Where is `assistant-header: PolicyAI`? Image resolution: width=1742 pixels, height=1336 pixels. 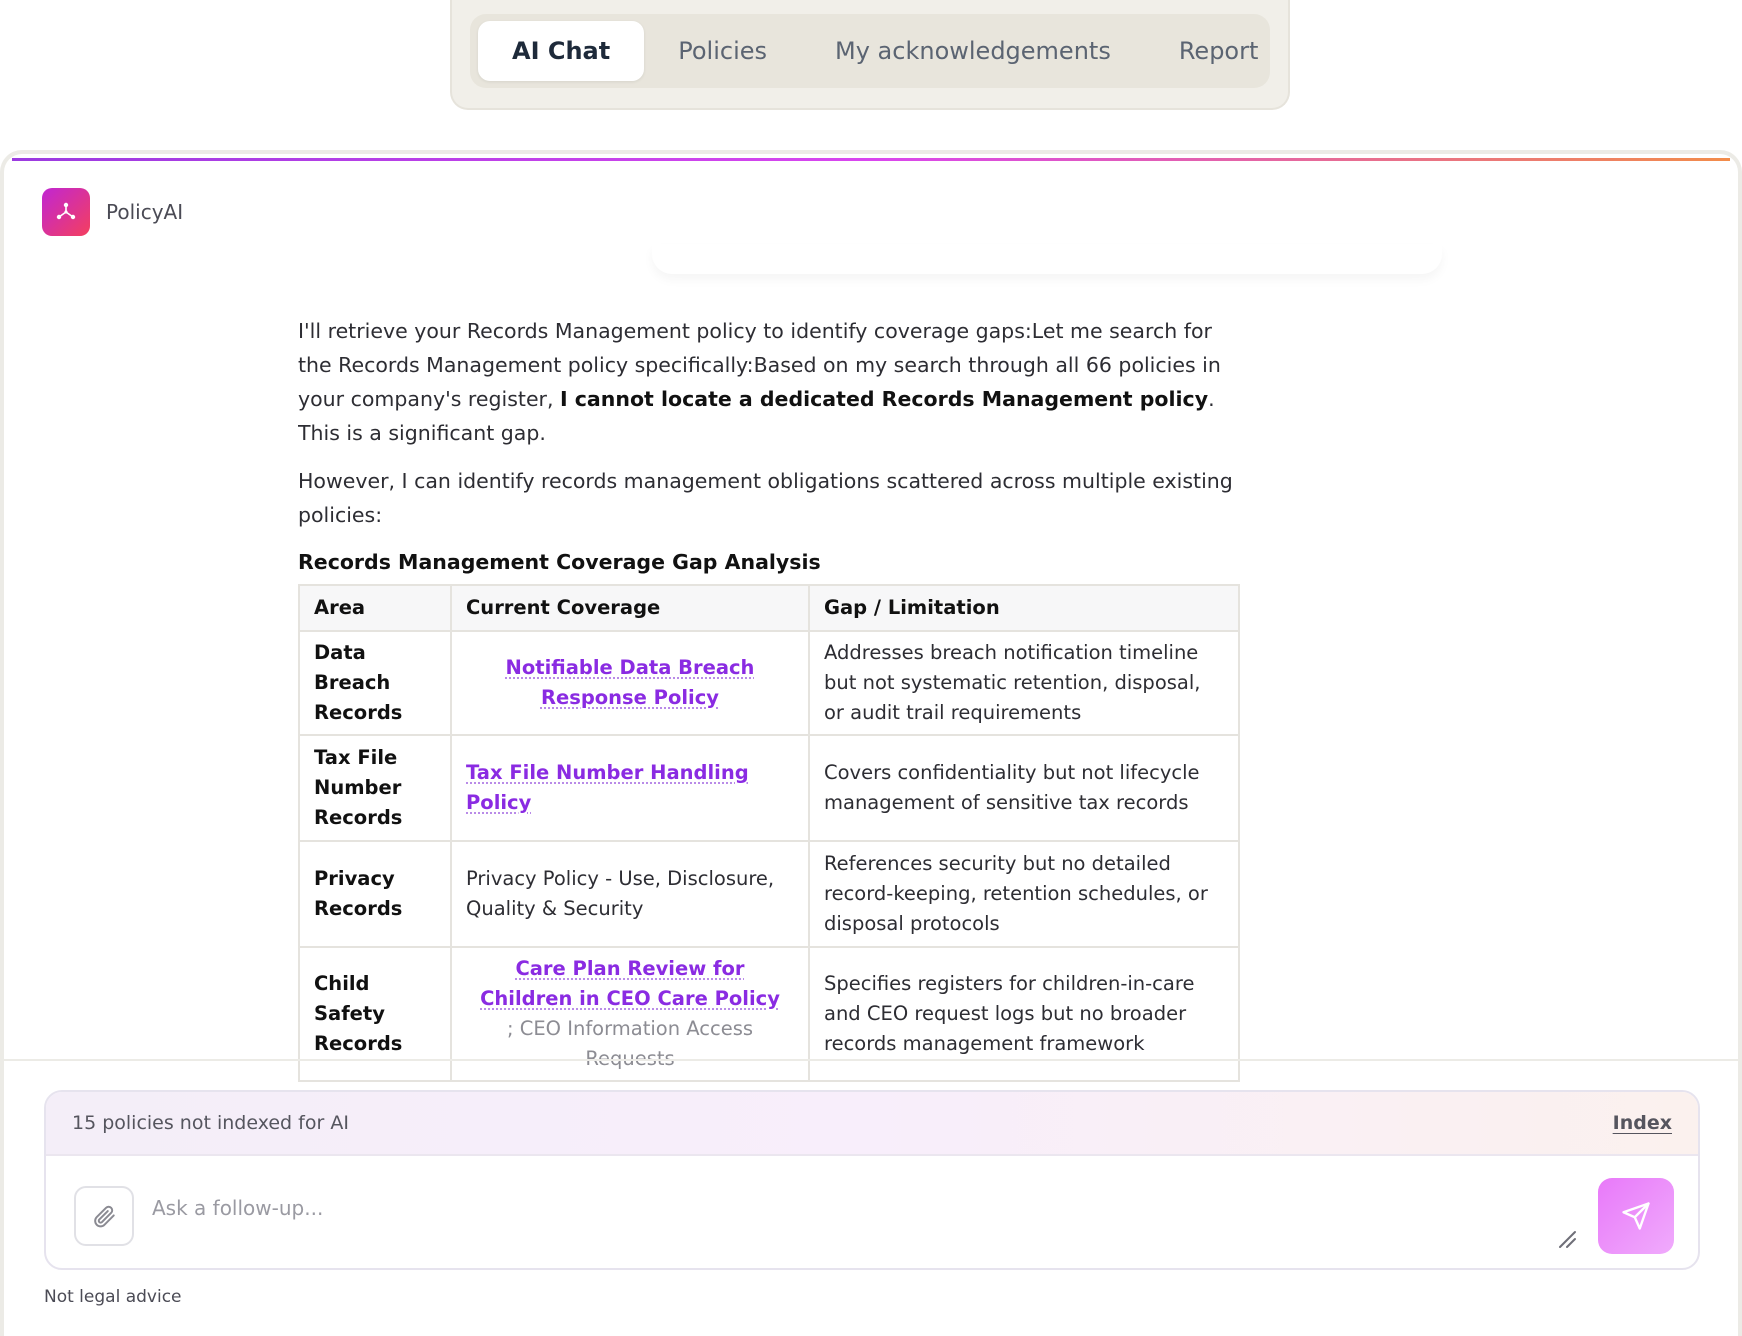
assistant-header: PolicyAI is located at coordinates (112, 212).